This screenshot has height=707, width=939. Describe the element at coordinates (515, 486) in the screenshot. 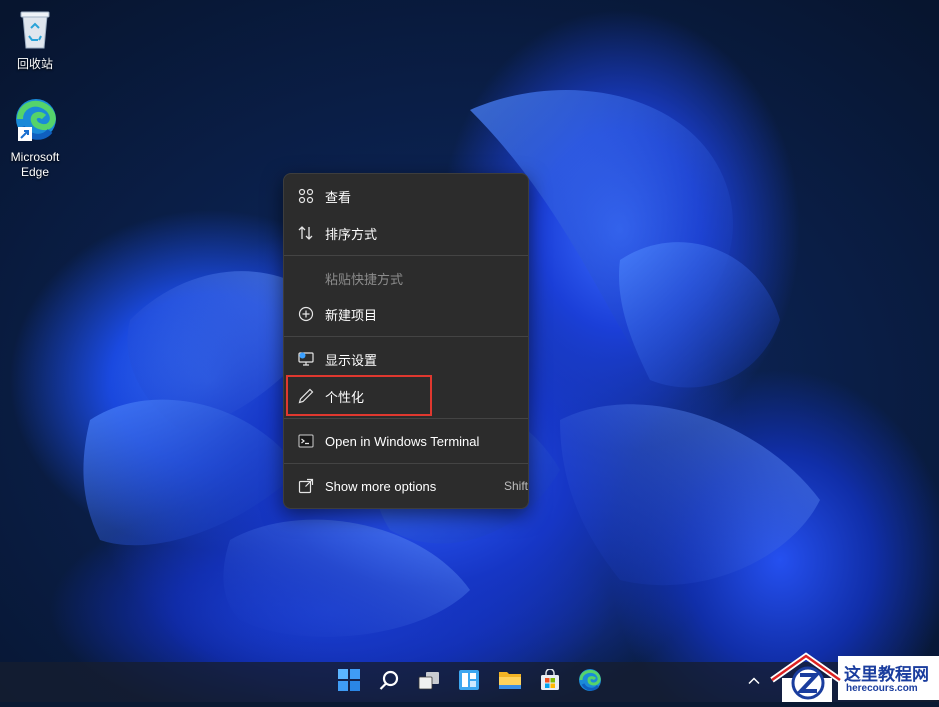

I see `menu-item-shortcut: Shift` at that location.